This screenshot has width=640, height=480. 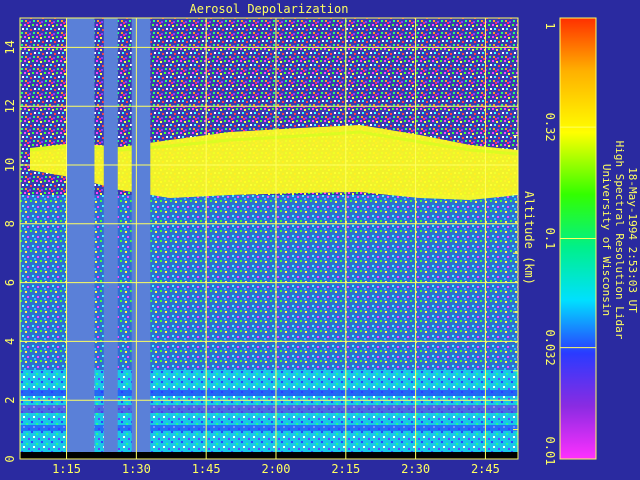 What do you see at coordinates (345, 469) in the screenshot?
I see `x-tick-label: 2:15` at bounding box center [345, 469].